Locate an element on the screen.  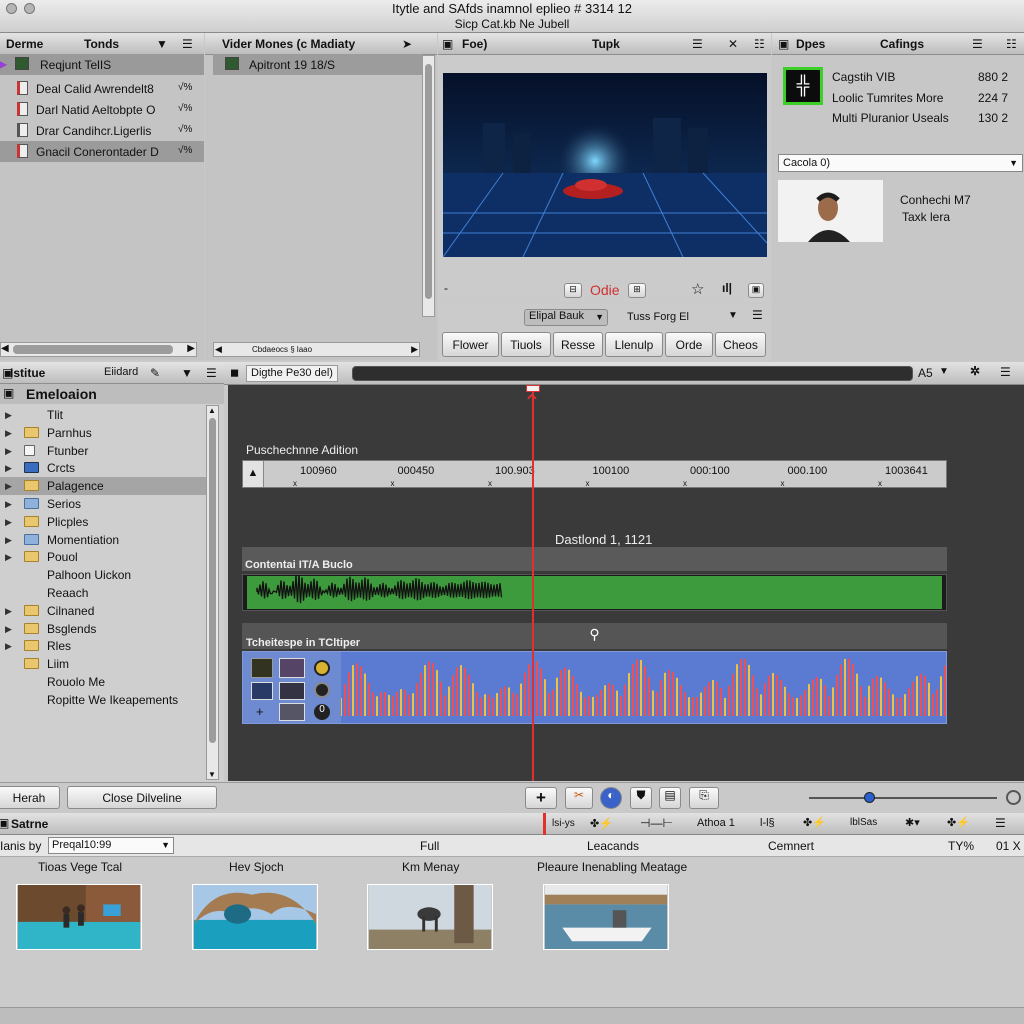
viewer-menu-icon: ▣ is located at coordinates (447, 44).